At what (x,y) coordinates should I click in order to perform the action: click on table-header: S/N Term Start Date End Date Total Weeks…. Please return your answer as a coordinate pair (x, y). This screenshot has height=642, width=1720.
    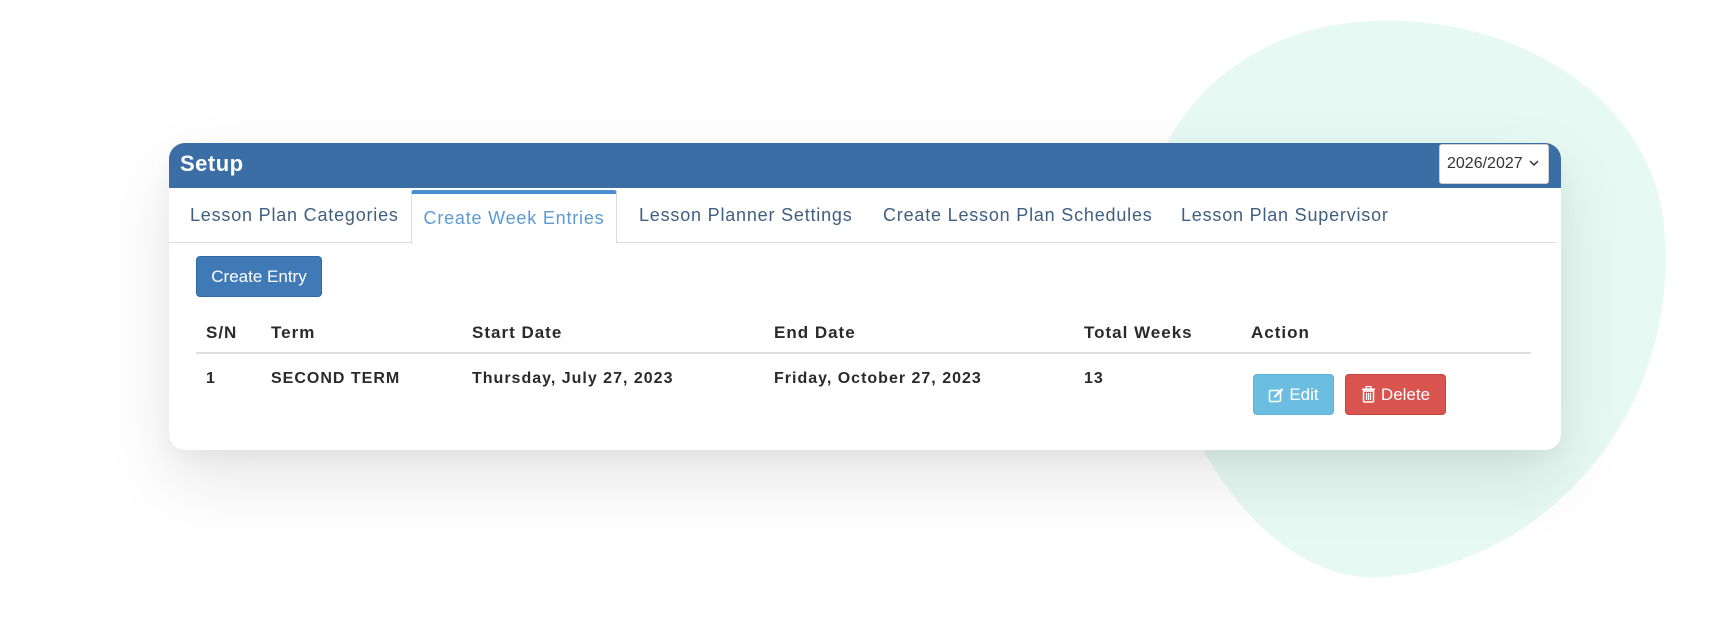
    Looking at the image, I should click on (863, 334).